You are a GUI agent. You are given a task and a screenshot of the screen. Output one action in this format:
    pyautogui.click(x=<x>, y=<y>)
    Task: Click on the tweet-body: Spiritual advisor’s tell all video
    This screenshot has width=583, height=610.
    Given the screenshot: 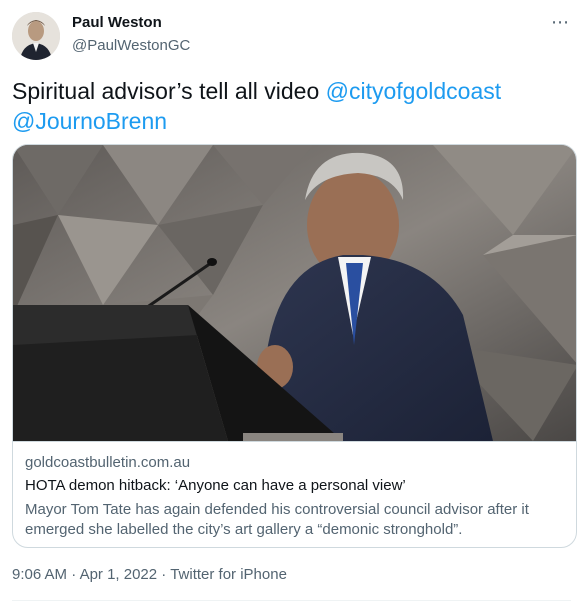 What is the action you would take?
    pyautogui.click(x=169, y=91)
    